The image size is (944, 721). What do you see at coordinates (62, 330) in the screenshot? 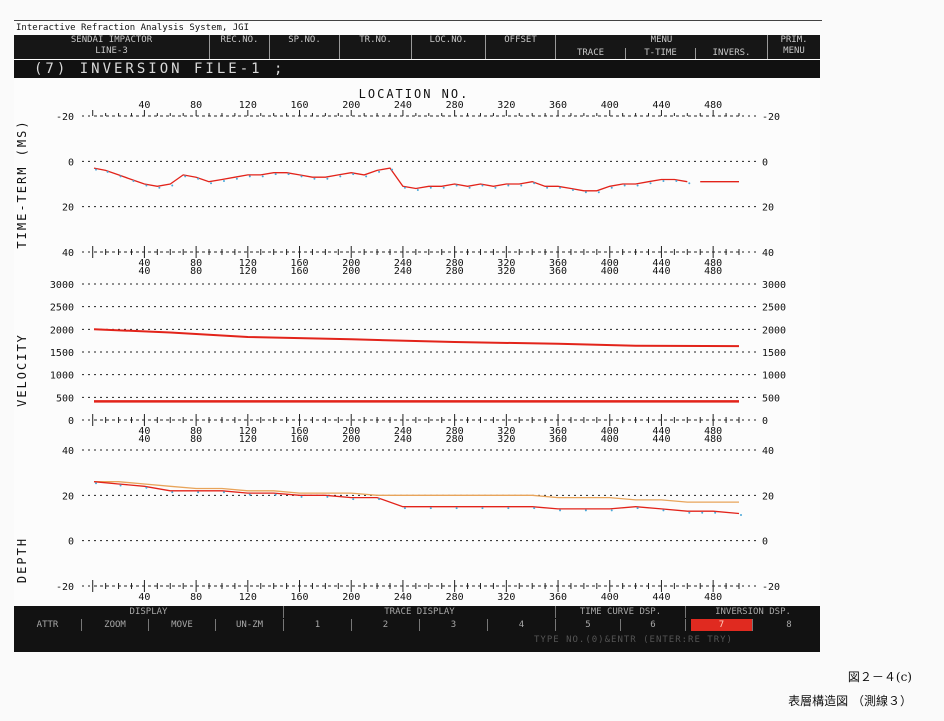
I see `y-tick-label-left: 2000` at bounding box center [62, 330].